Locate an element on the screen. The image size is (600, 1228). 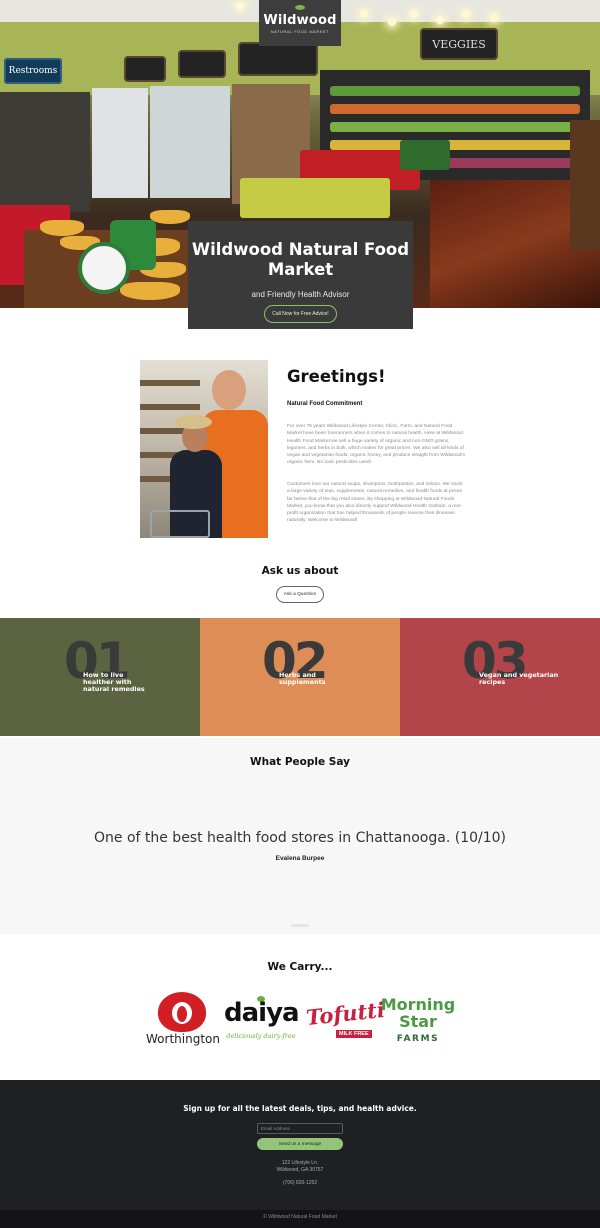
hero-title: Wildwood Natural Food Market is located at coordinates (300, 259).